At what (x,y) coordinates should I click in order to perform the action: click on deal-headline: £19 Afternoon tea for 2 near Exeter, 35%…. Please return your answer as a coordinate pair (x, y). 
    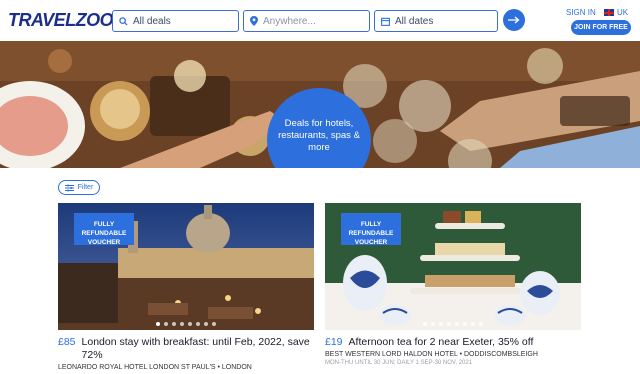
    Looking at the image, I should click on (453, 342).